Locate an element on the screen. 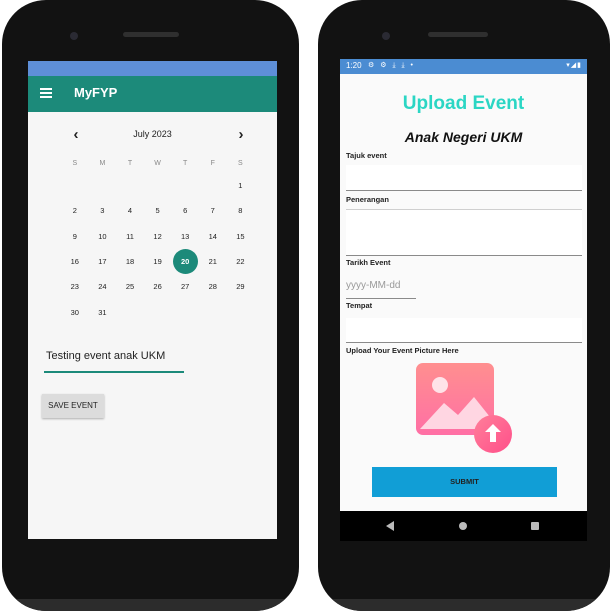  penerangan-input is located at coordinates (464, 232).